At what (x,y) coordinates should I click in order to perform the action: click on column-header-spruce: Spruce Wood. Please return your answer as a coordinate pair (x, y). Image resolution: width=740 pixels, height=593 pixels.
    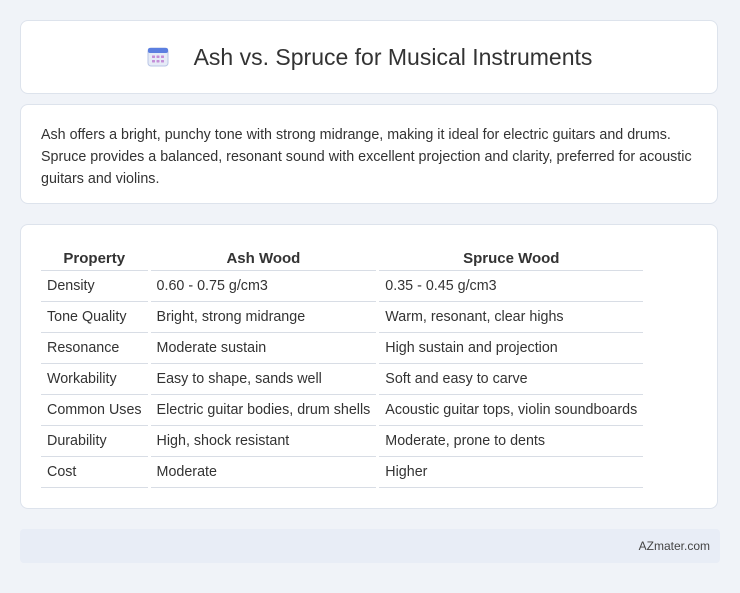
    Looking at the image, I should click on (511, 259).